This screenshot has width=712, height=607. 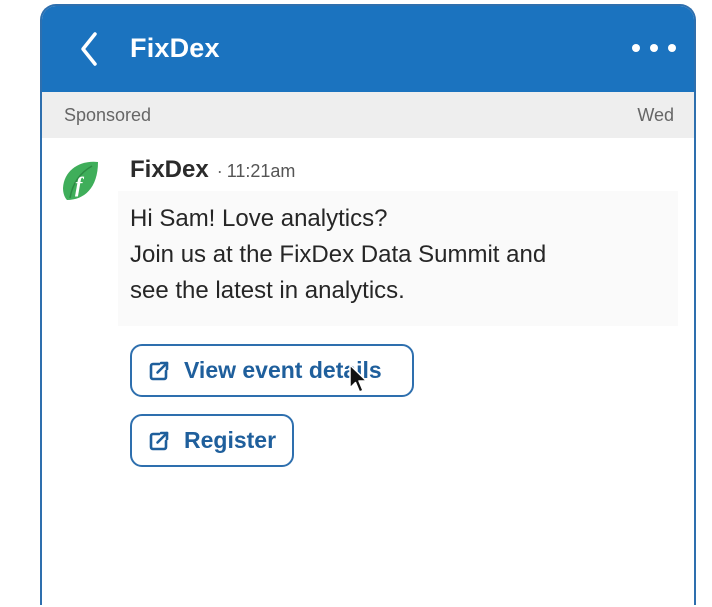 I want to click on message-time: 11:21am, so click(x=261, y=171).